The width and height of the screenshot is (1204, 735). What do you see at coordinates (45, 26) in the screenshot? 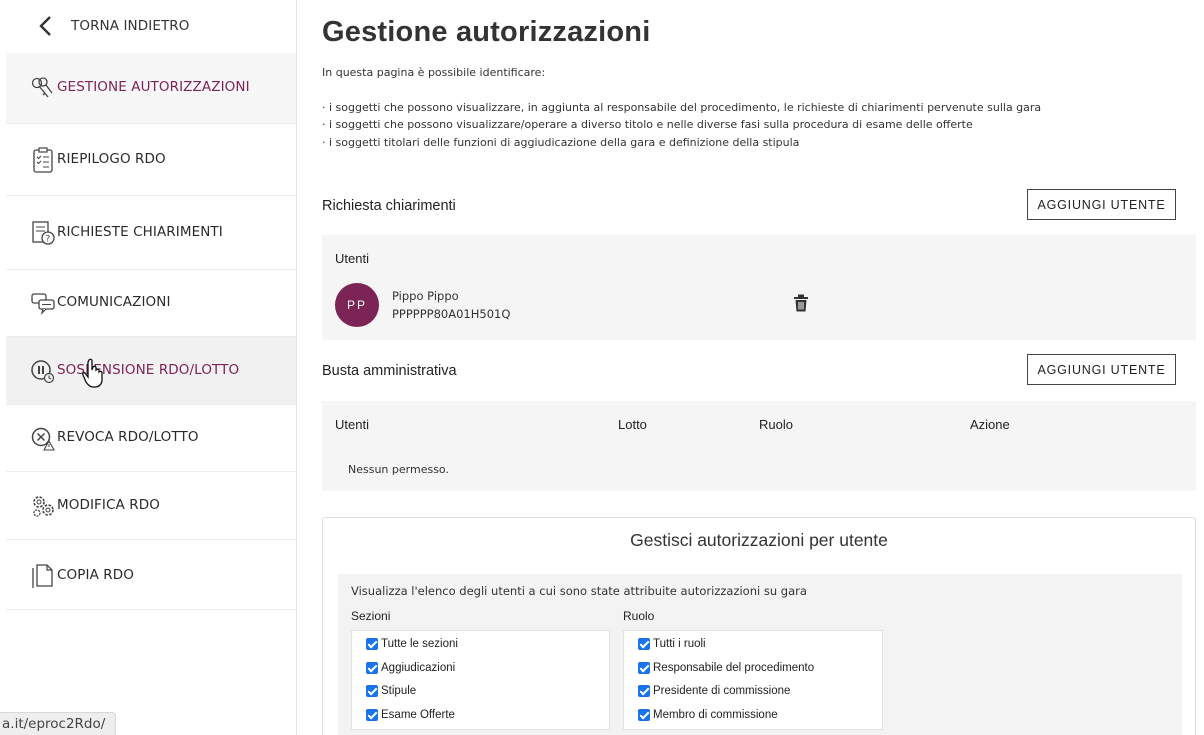
I see `chevron-left-icon` at bounding box center [45, 26].